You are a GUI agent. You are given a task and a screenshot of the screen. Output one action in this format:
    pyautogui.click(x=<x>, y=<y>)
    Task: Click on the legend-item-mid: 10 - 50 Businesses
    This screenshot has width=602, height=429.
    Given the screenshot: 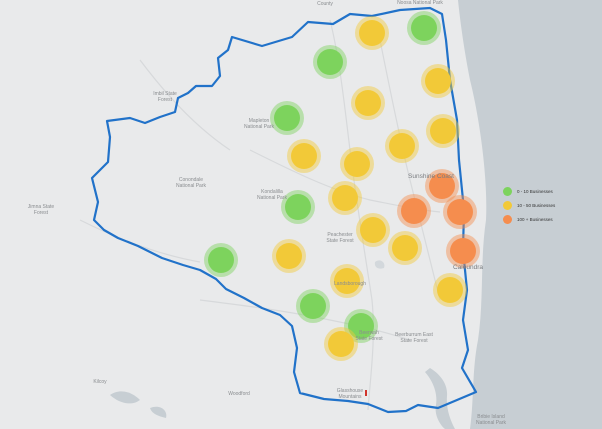 What is the action you would take?
    pyautogui.click(x=543, y=205)
    